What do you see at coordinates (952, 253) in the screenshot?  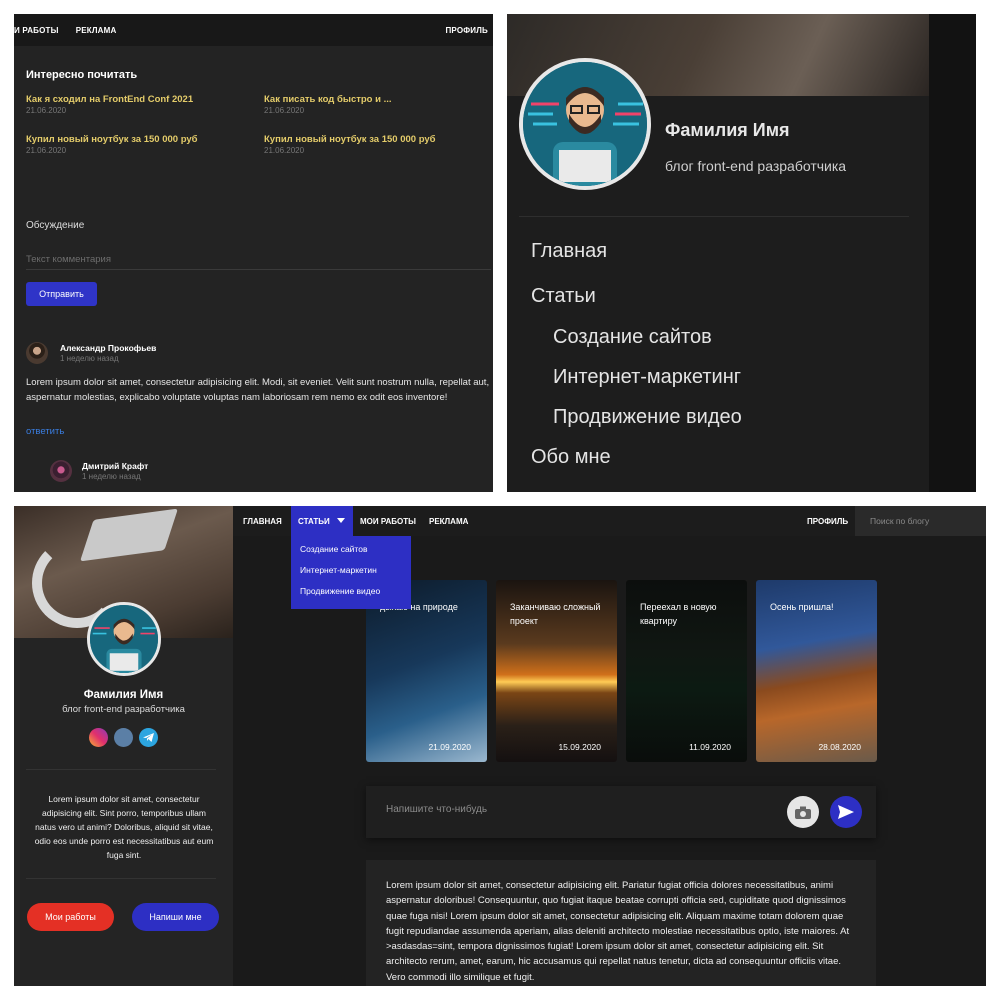 I see `page-edge` at bounding box center [952, 253].